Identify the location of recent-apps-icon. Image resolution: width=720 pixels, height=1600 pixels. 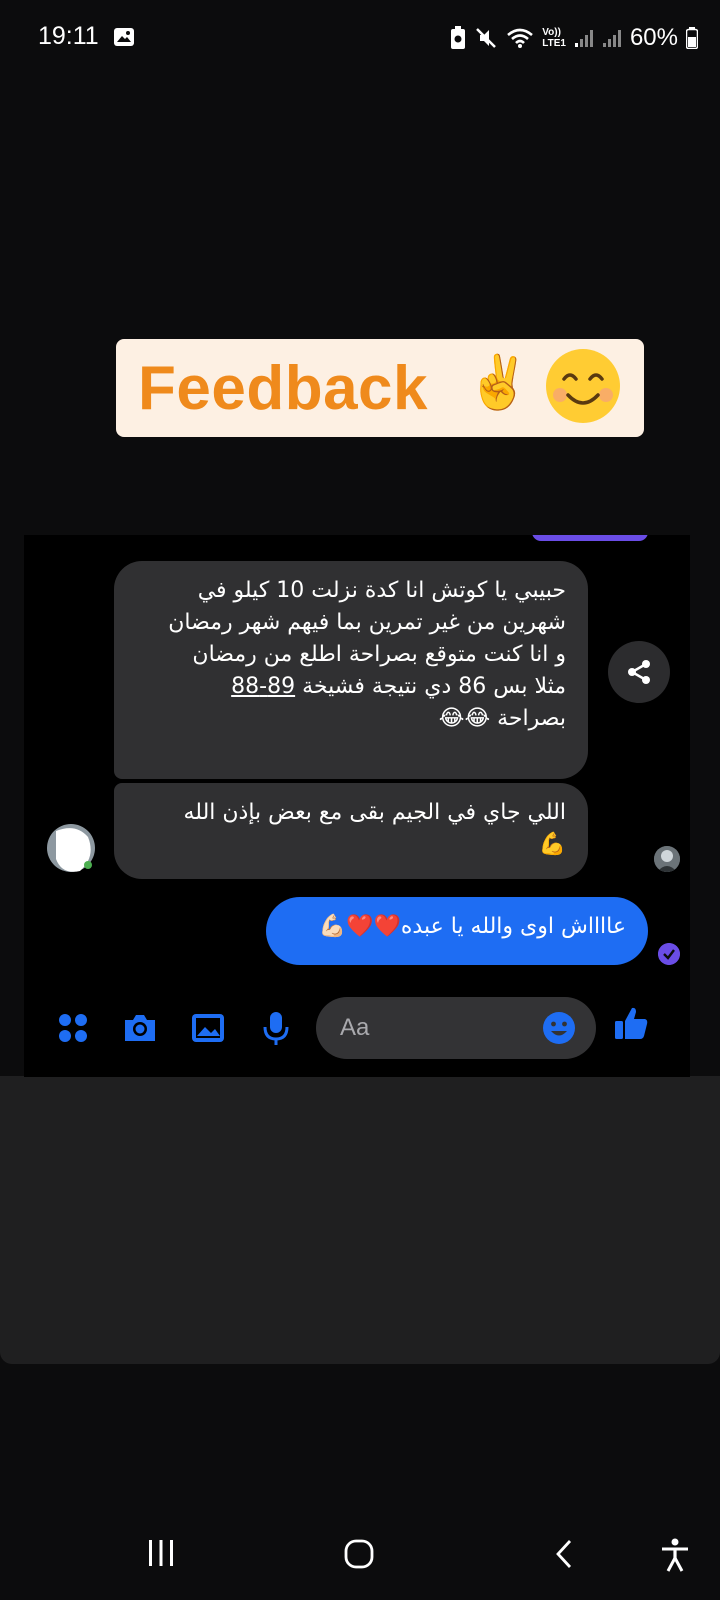
(161, 1553).